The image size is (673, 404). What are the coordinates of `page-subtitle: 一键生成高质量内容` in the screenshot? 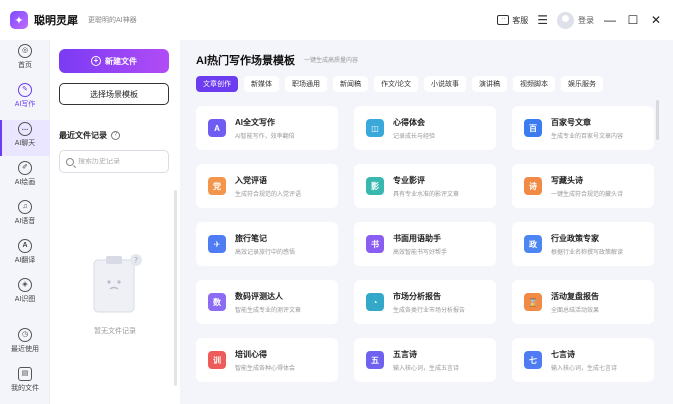 It's located at (331, 61).